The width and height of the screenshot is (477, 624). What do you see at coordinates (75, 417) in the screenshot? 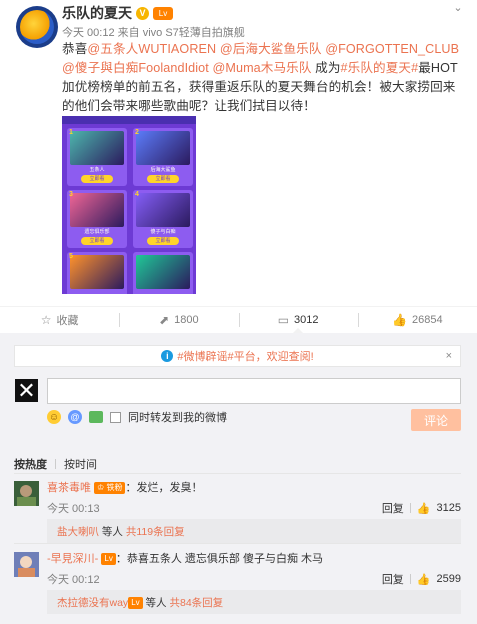
I see `at-icon: @` at bounding box center [75, 417].